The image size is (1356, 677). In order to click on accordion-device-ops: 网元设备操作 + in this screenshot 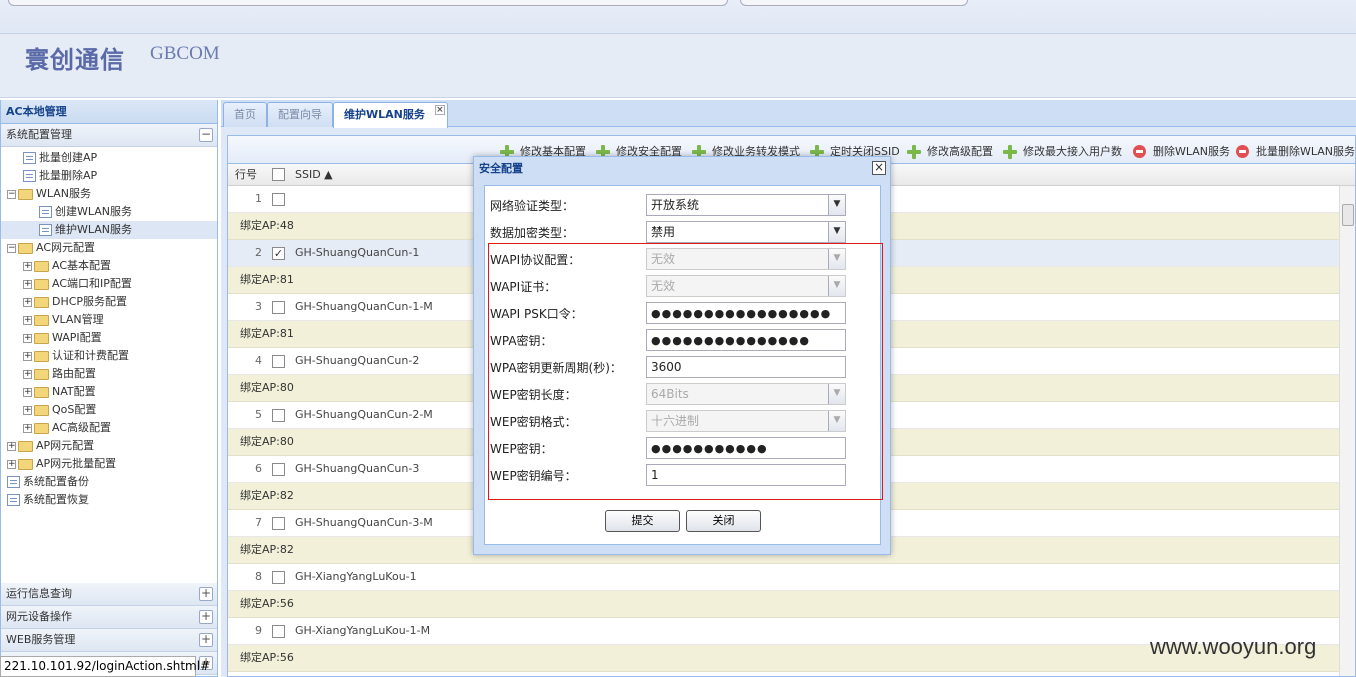, I will do `click(109, 617)`.